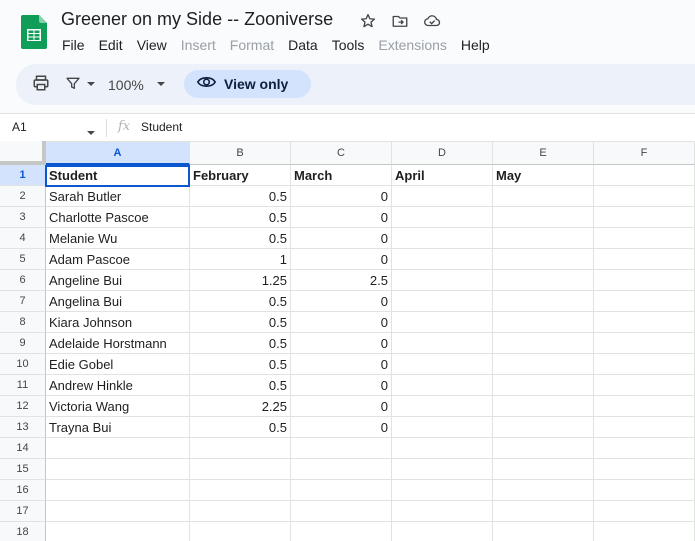 Image resolution: width=695 pixels, height=541 pixels. What do you see at coordinates (644, 343) in the screenshot?
I see `cell-f9` at bounding box center [644, 343].